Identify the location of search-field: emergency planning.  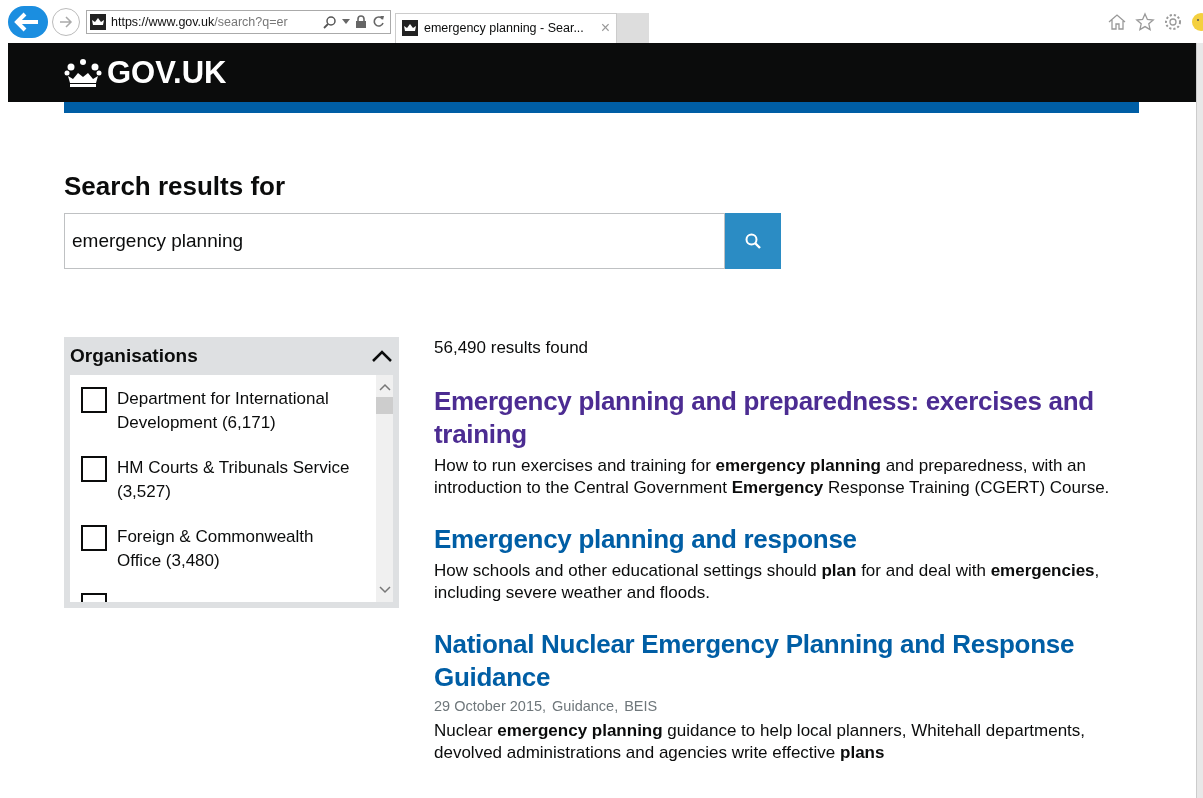
(394, 241).